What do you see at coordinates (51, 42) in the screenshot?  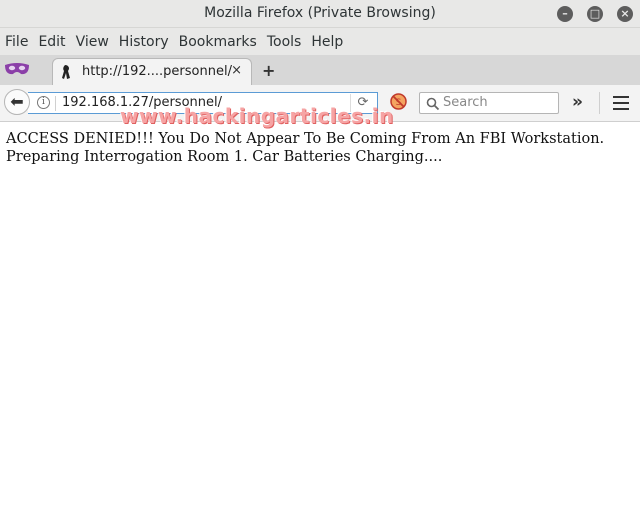 I see `menu-edit: Edit` at bounding box center [51, 42].